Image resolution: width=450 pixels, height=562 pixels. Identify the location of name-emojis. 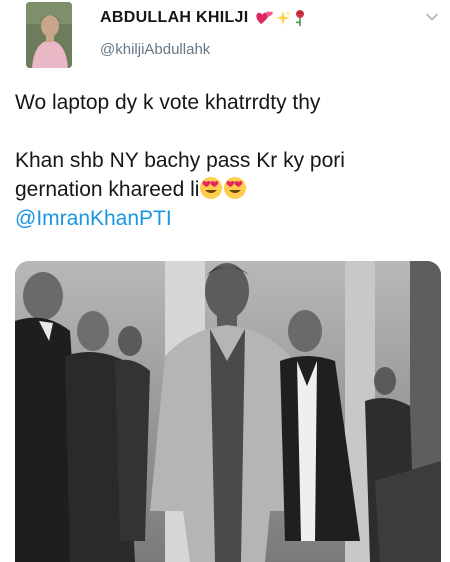
(281, 18).